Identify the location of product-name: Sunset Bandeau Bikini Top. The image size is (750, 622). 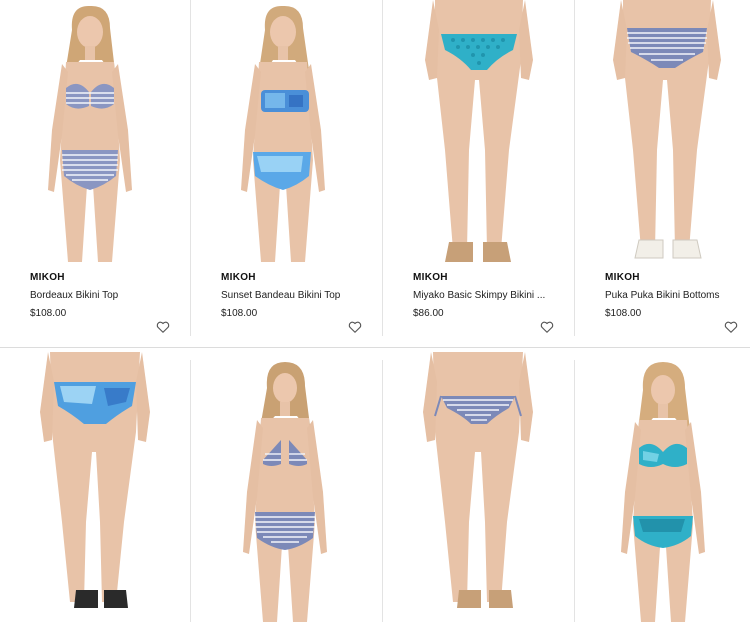
(280, 295).